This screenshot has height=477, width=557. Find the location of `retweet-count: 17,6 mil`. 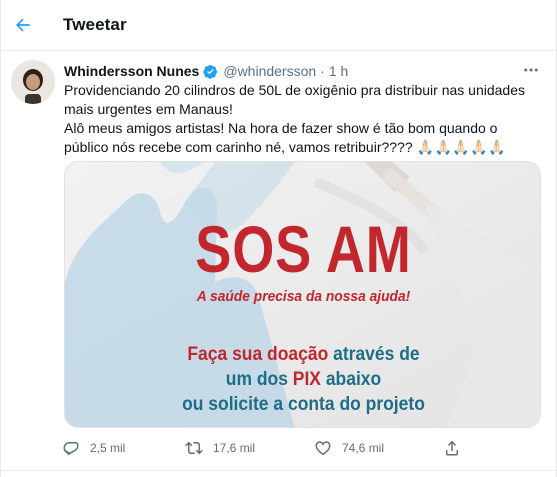

retweet-count: 17,6 mil is located at coordinates (234, 448).